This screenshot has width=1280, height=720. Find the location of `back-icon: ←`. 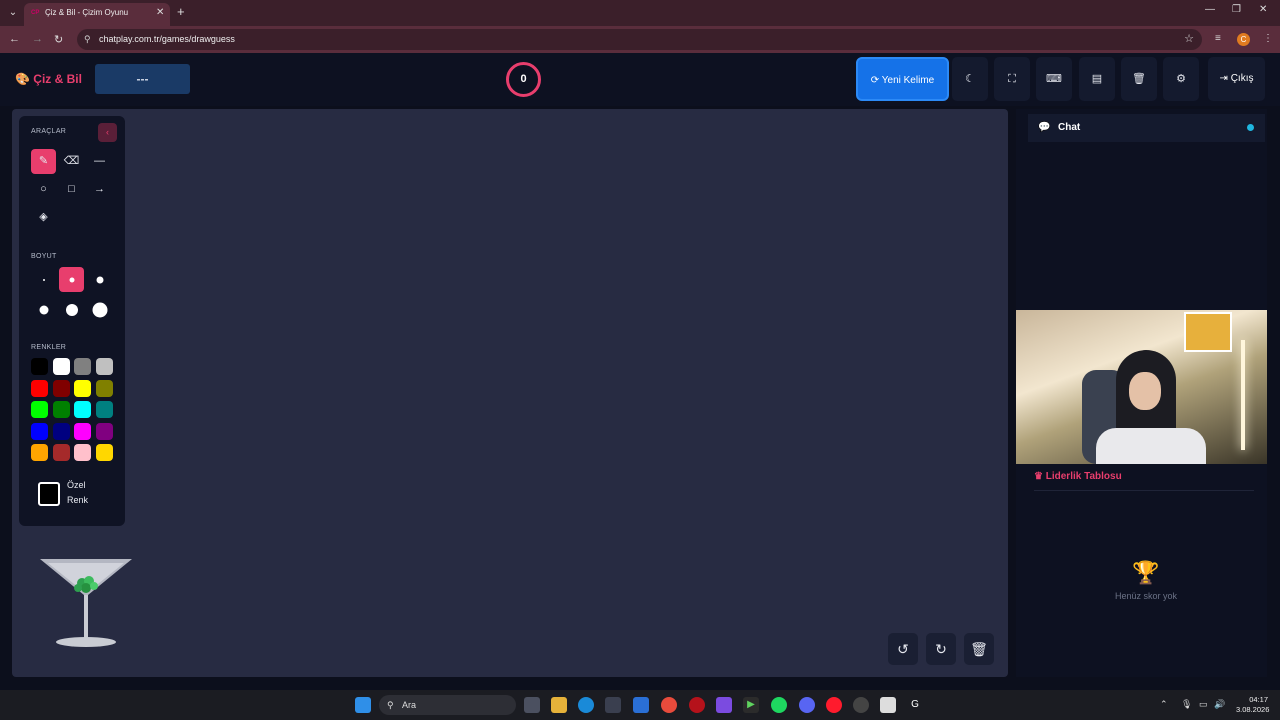

back-icon: ← is located at coordinates (14, 39).